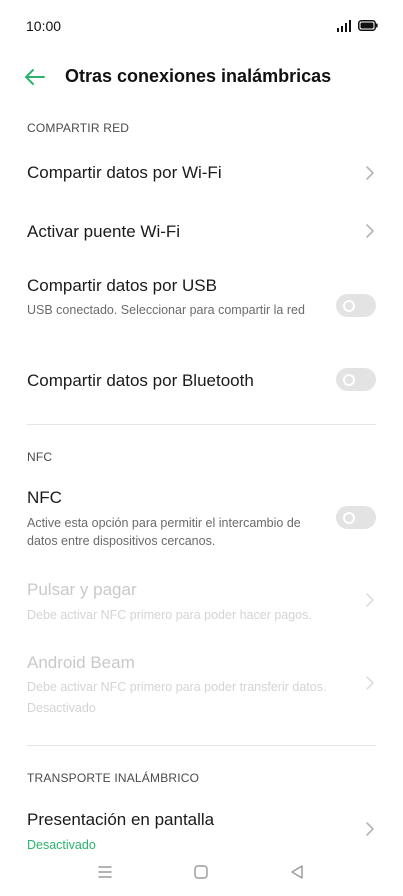 The height and width of the screenshot is (896, 403). What do you see at coordinates (81, 662) in the screenshot?
I see `android-beam-label: Android Beam` at bounding box center [81, 662].